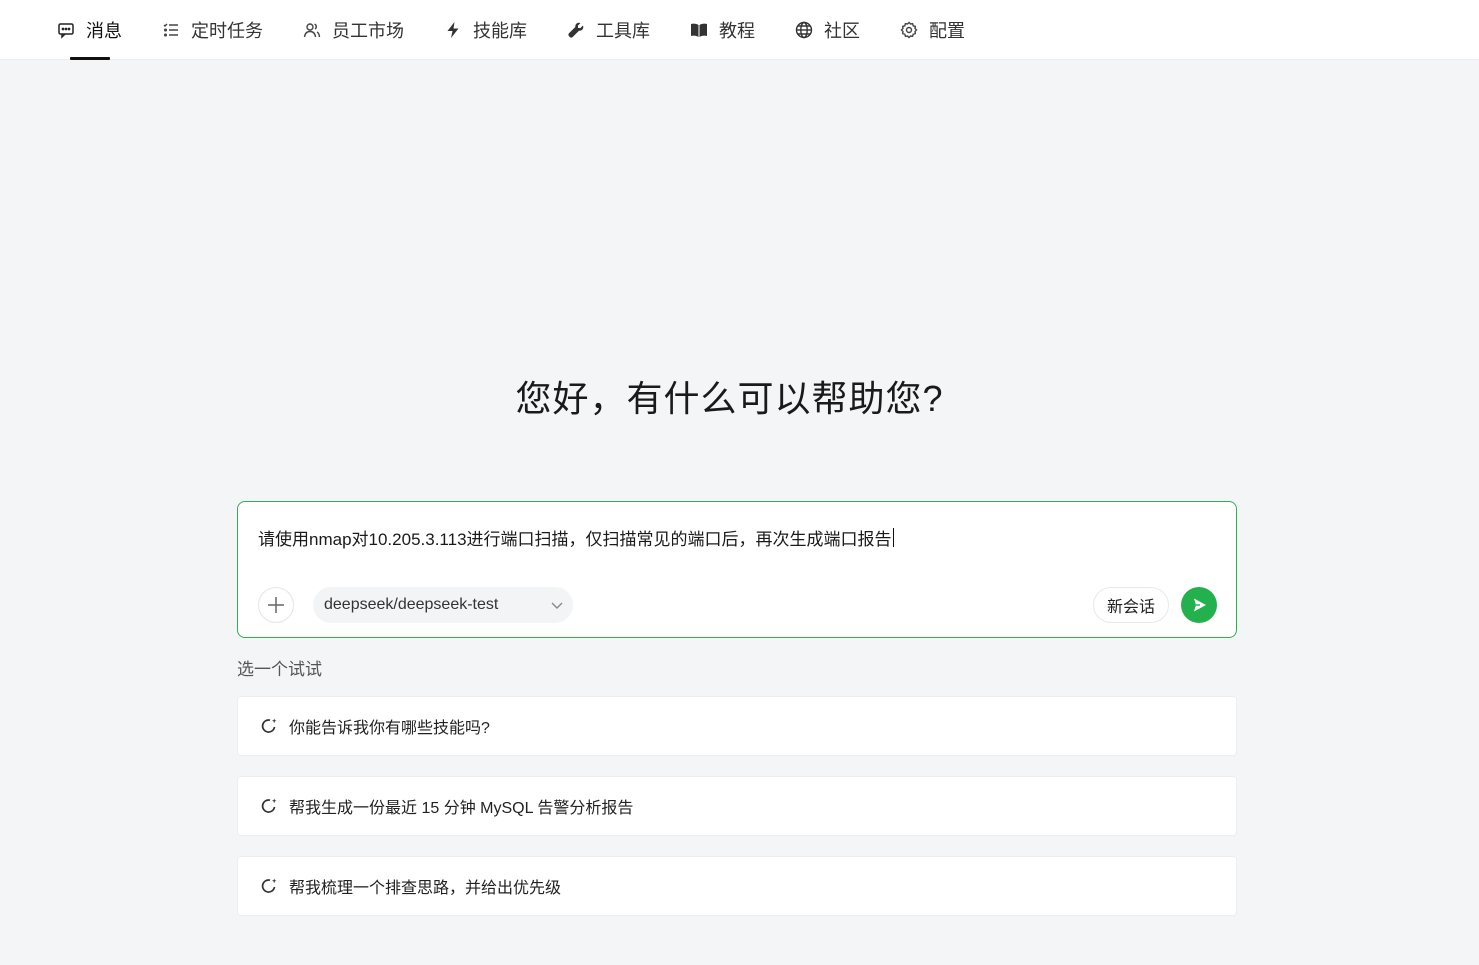 The image size is (1479, 965). What do you see at coordinates (729, 398) in the screenshot?
I see `greeting-title: 您好，有什么可以帮助您?` at bounding box center [729, 398].